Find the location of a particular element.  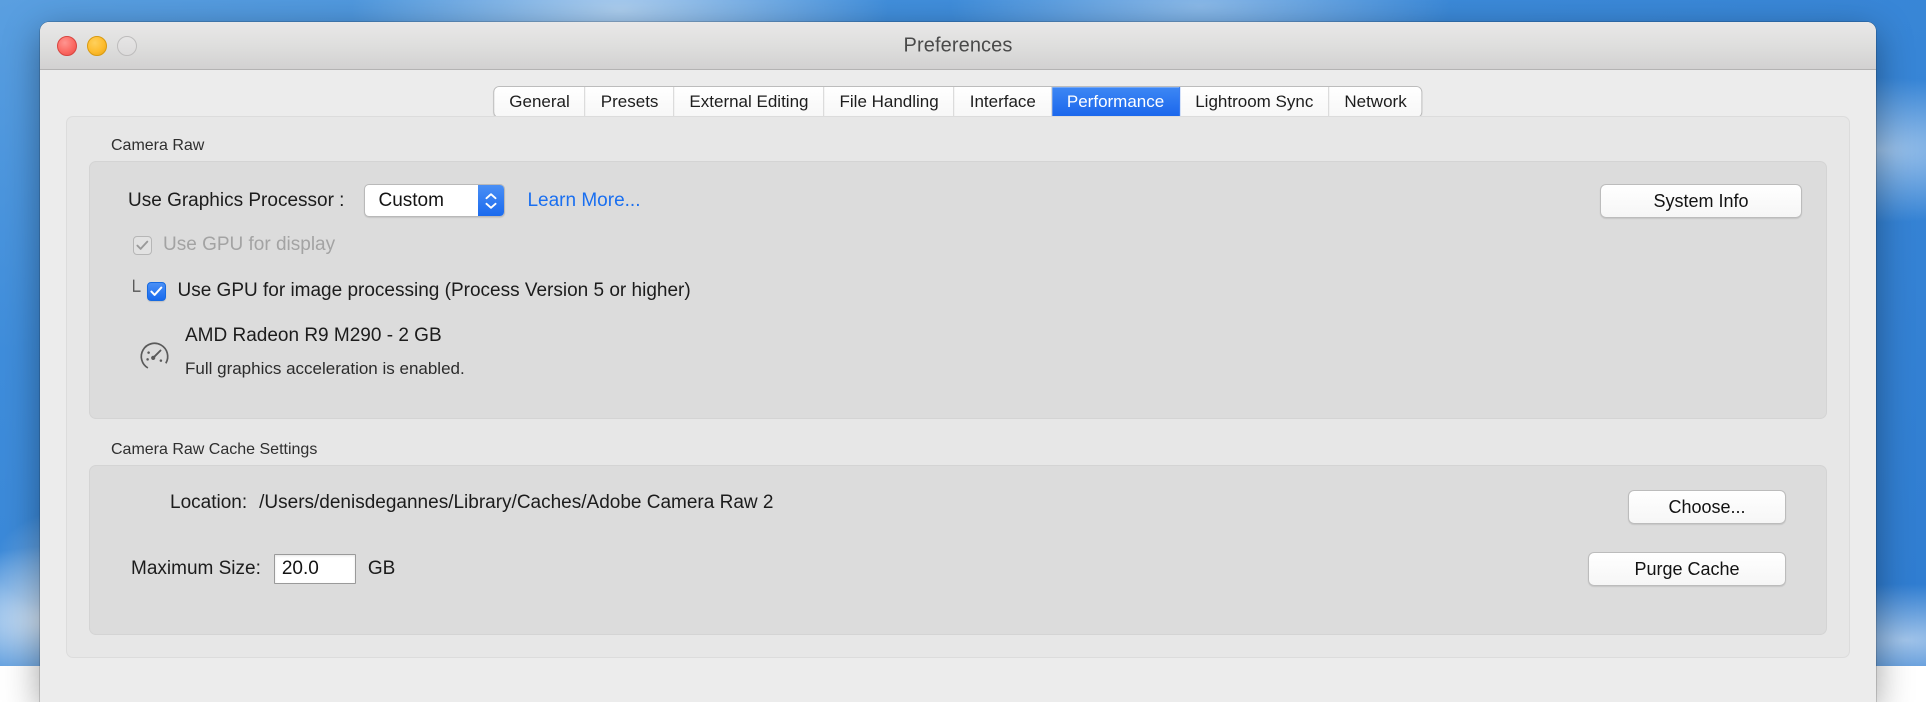

tab-external-editing: External Editing is located at coordinates (749, 102).